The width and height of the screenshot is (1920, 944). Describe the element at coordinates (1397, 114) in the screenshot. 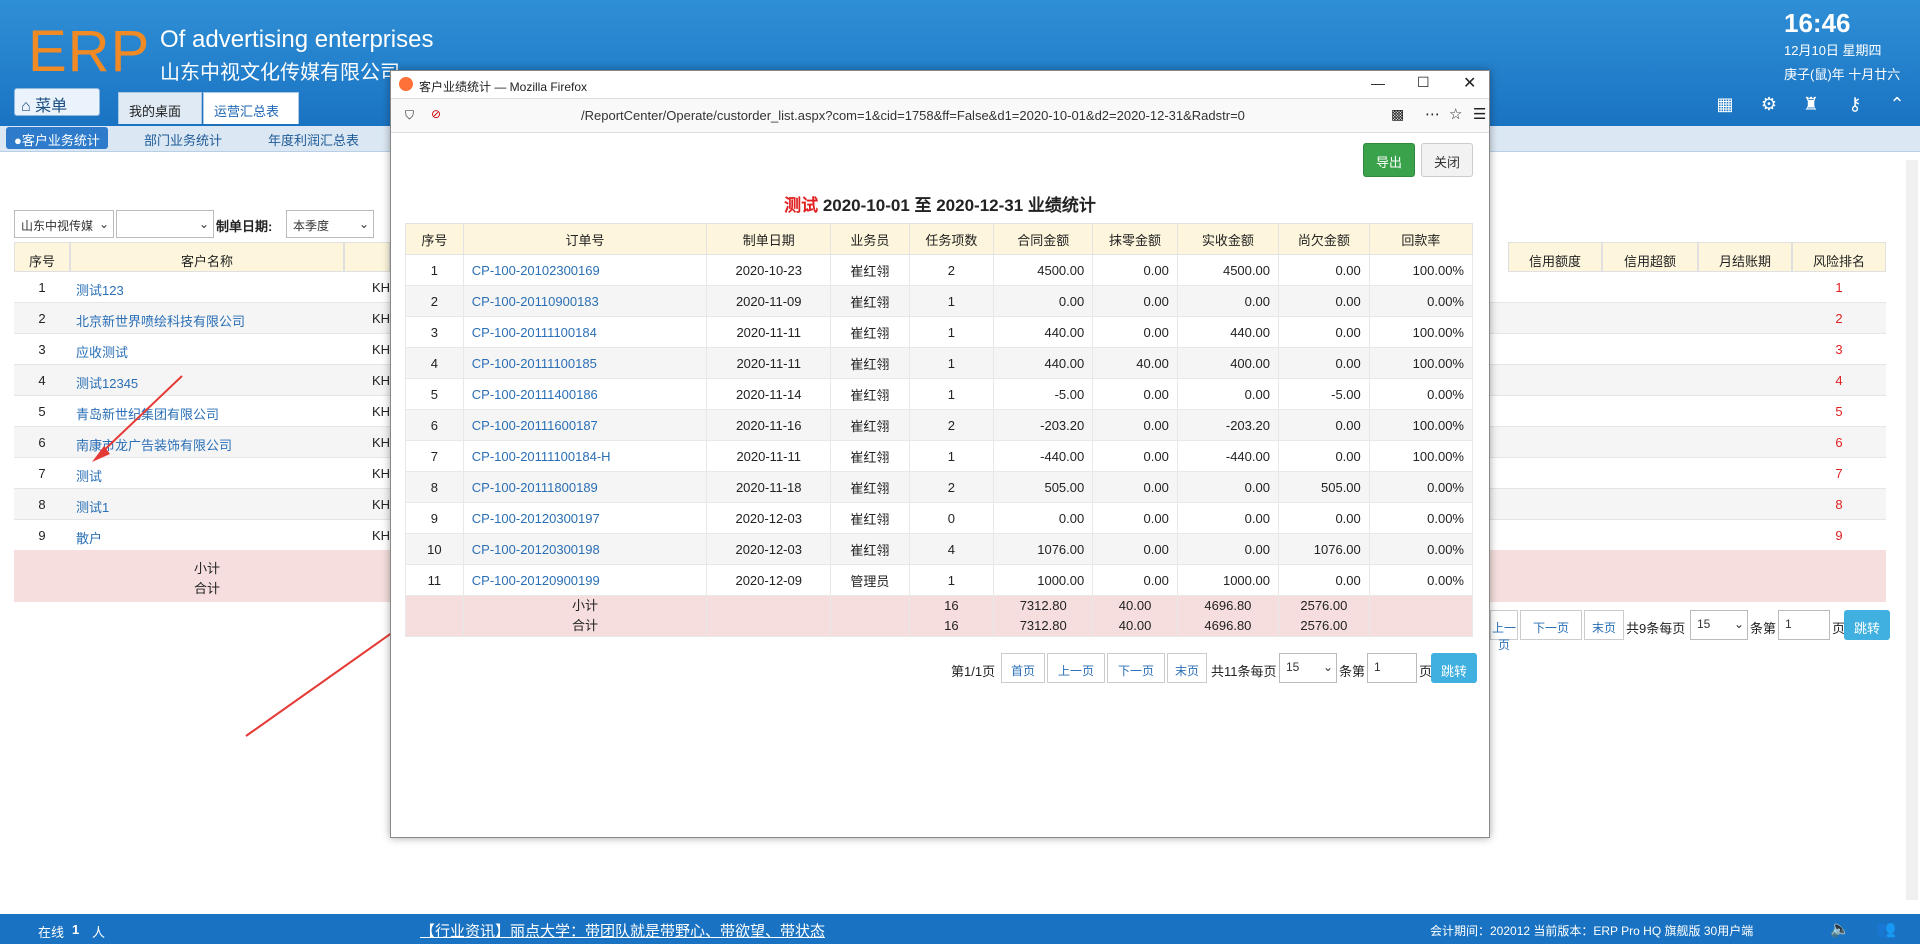

I see `qr-icon: ▩` at that location.